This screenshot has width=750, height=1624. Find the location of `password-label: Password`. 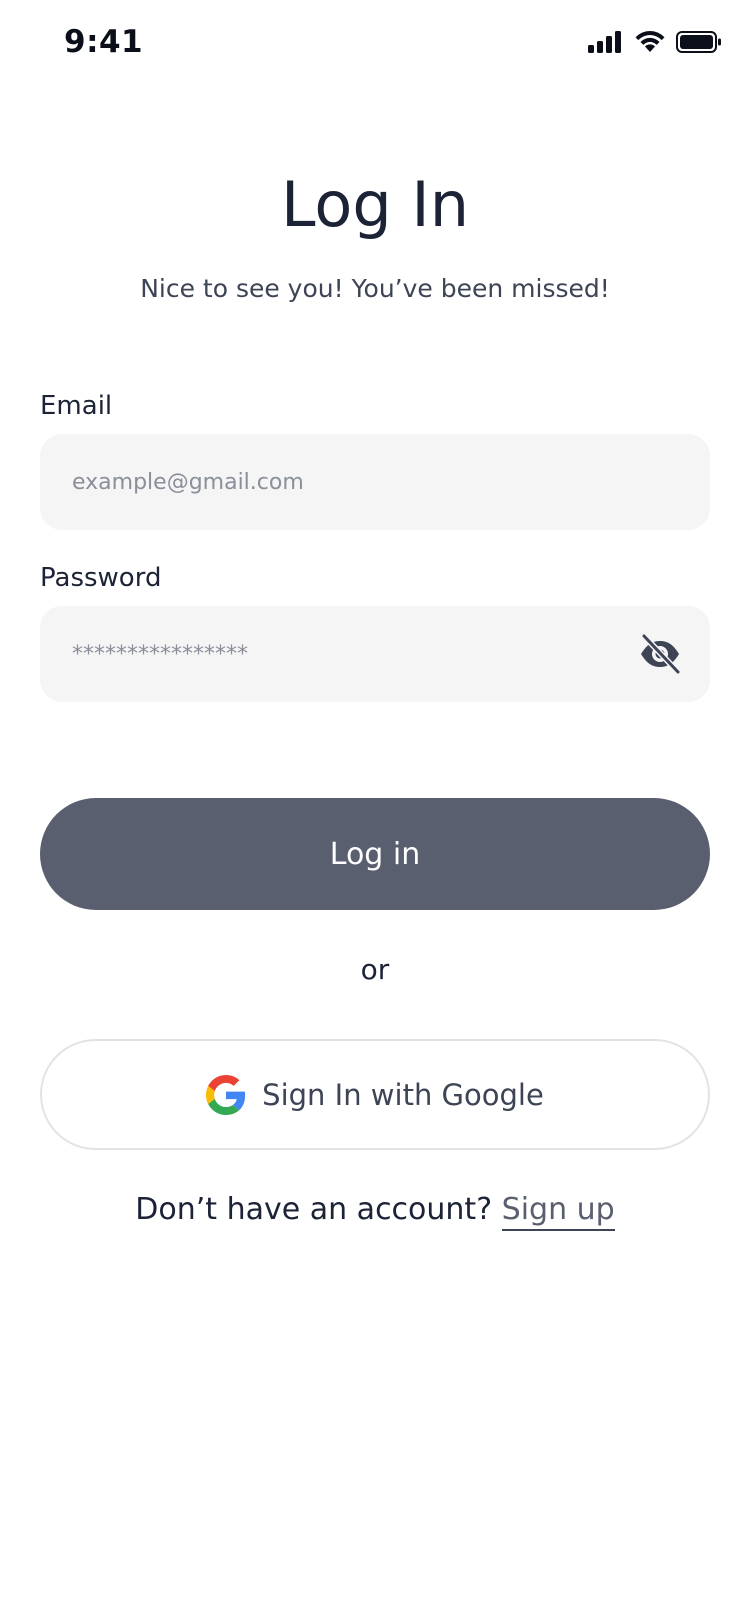

password-label: Password is located at coordinates (101, 578).